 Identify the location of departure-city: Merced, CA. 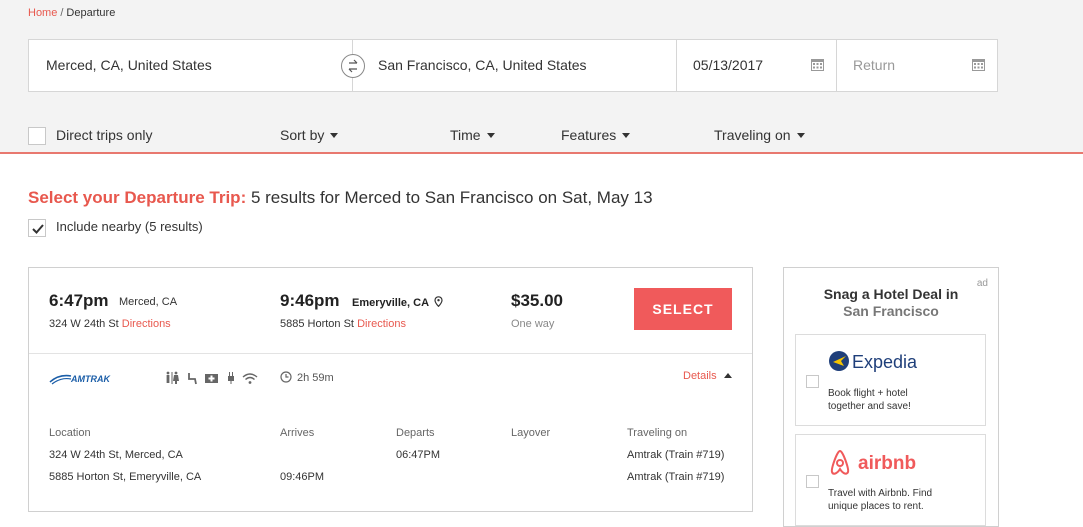
(148, 302).